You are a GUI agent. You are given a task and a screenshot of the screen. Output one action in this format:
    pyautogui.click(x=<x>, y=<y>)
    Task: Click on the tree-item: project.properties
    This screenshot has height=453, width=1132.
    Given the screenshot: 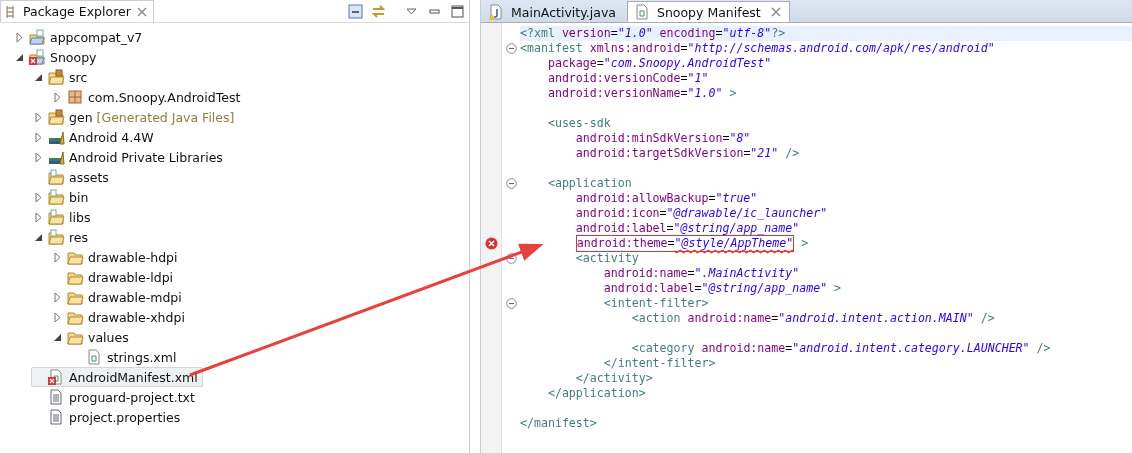 What is the action you would take?
    pyautogui.click(x=108, y=417)
    